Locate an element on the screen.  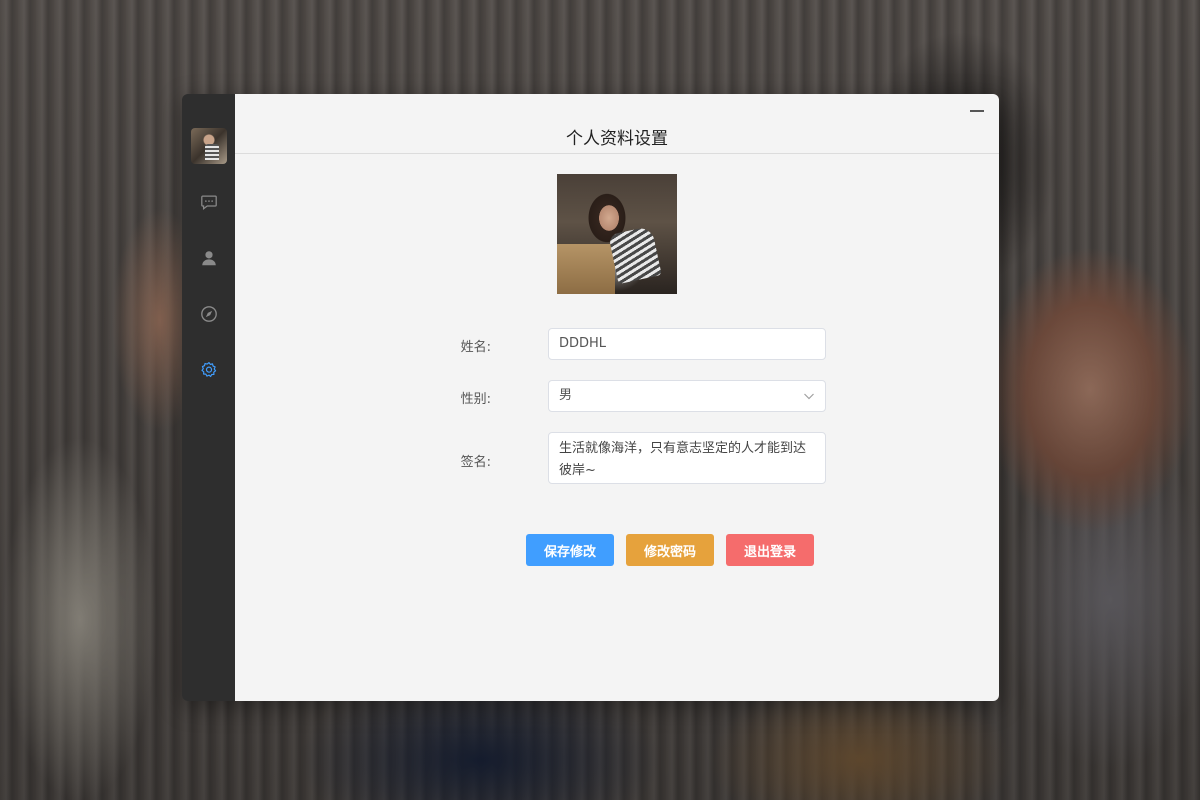
name-input: DDDHL is located at coordinates (687, 344).